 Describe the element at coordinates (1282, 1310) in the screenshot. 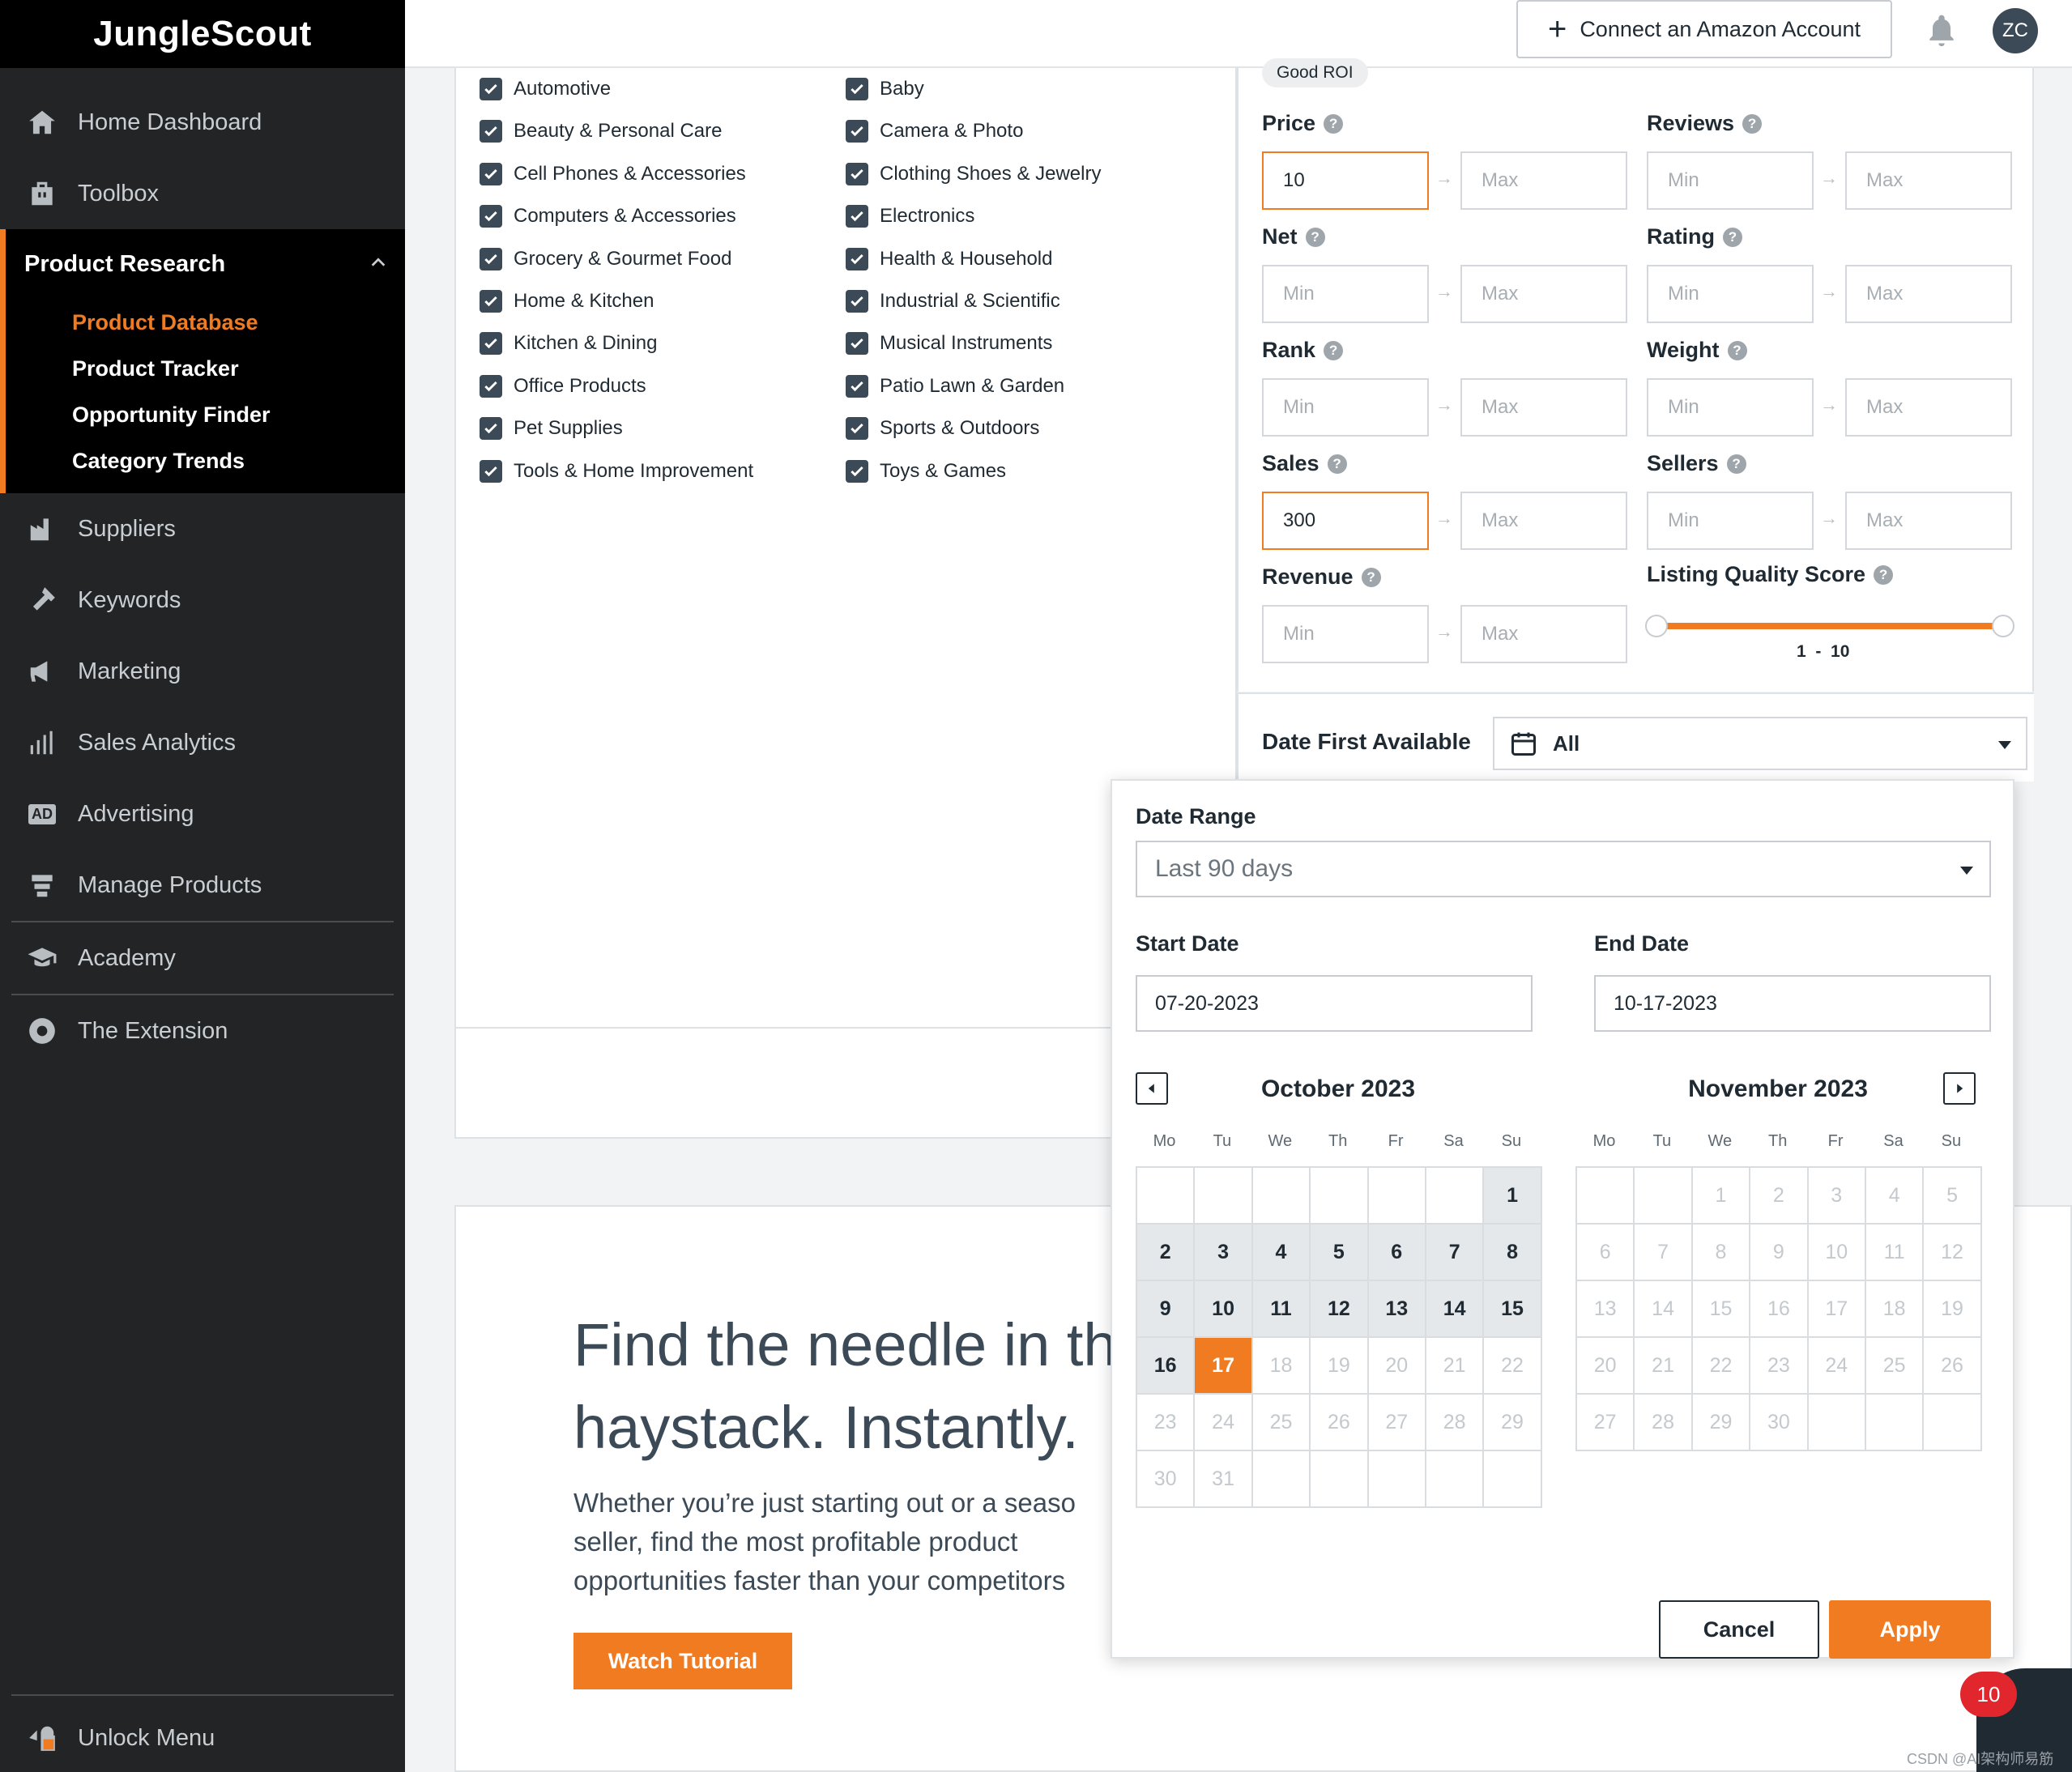

I see `calendar-day: 11` at that location.